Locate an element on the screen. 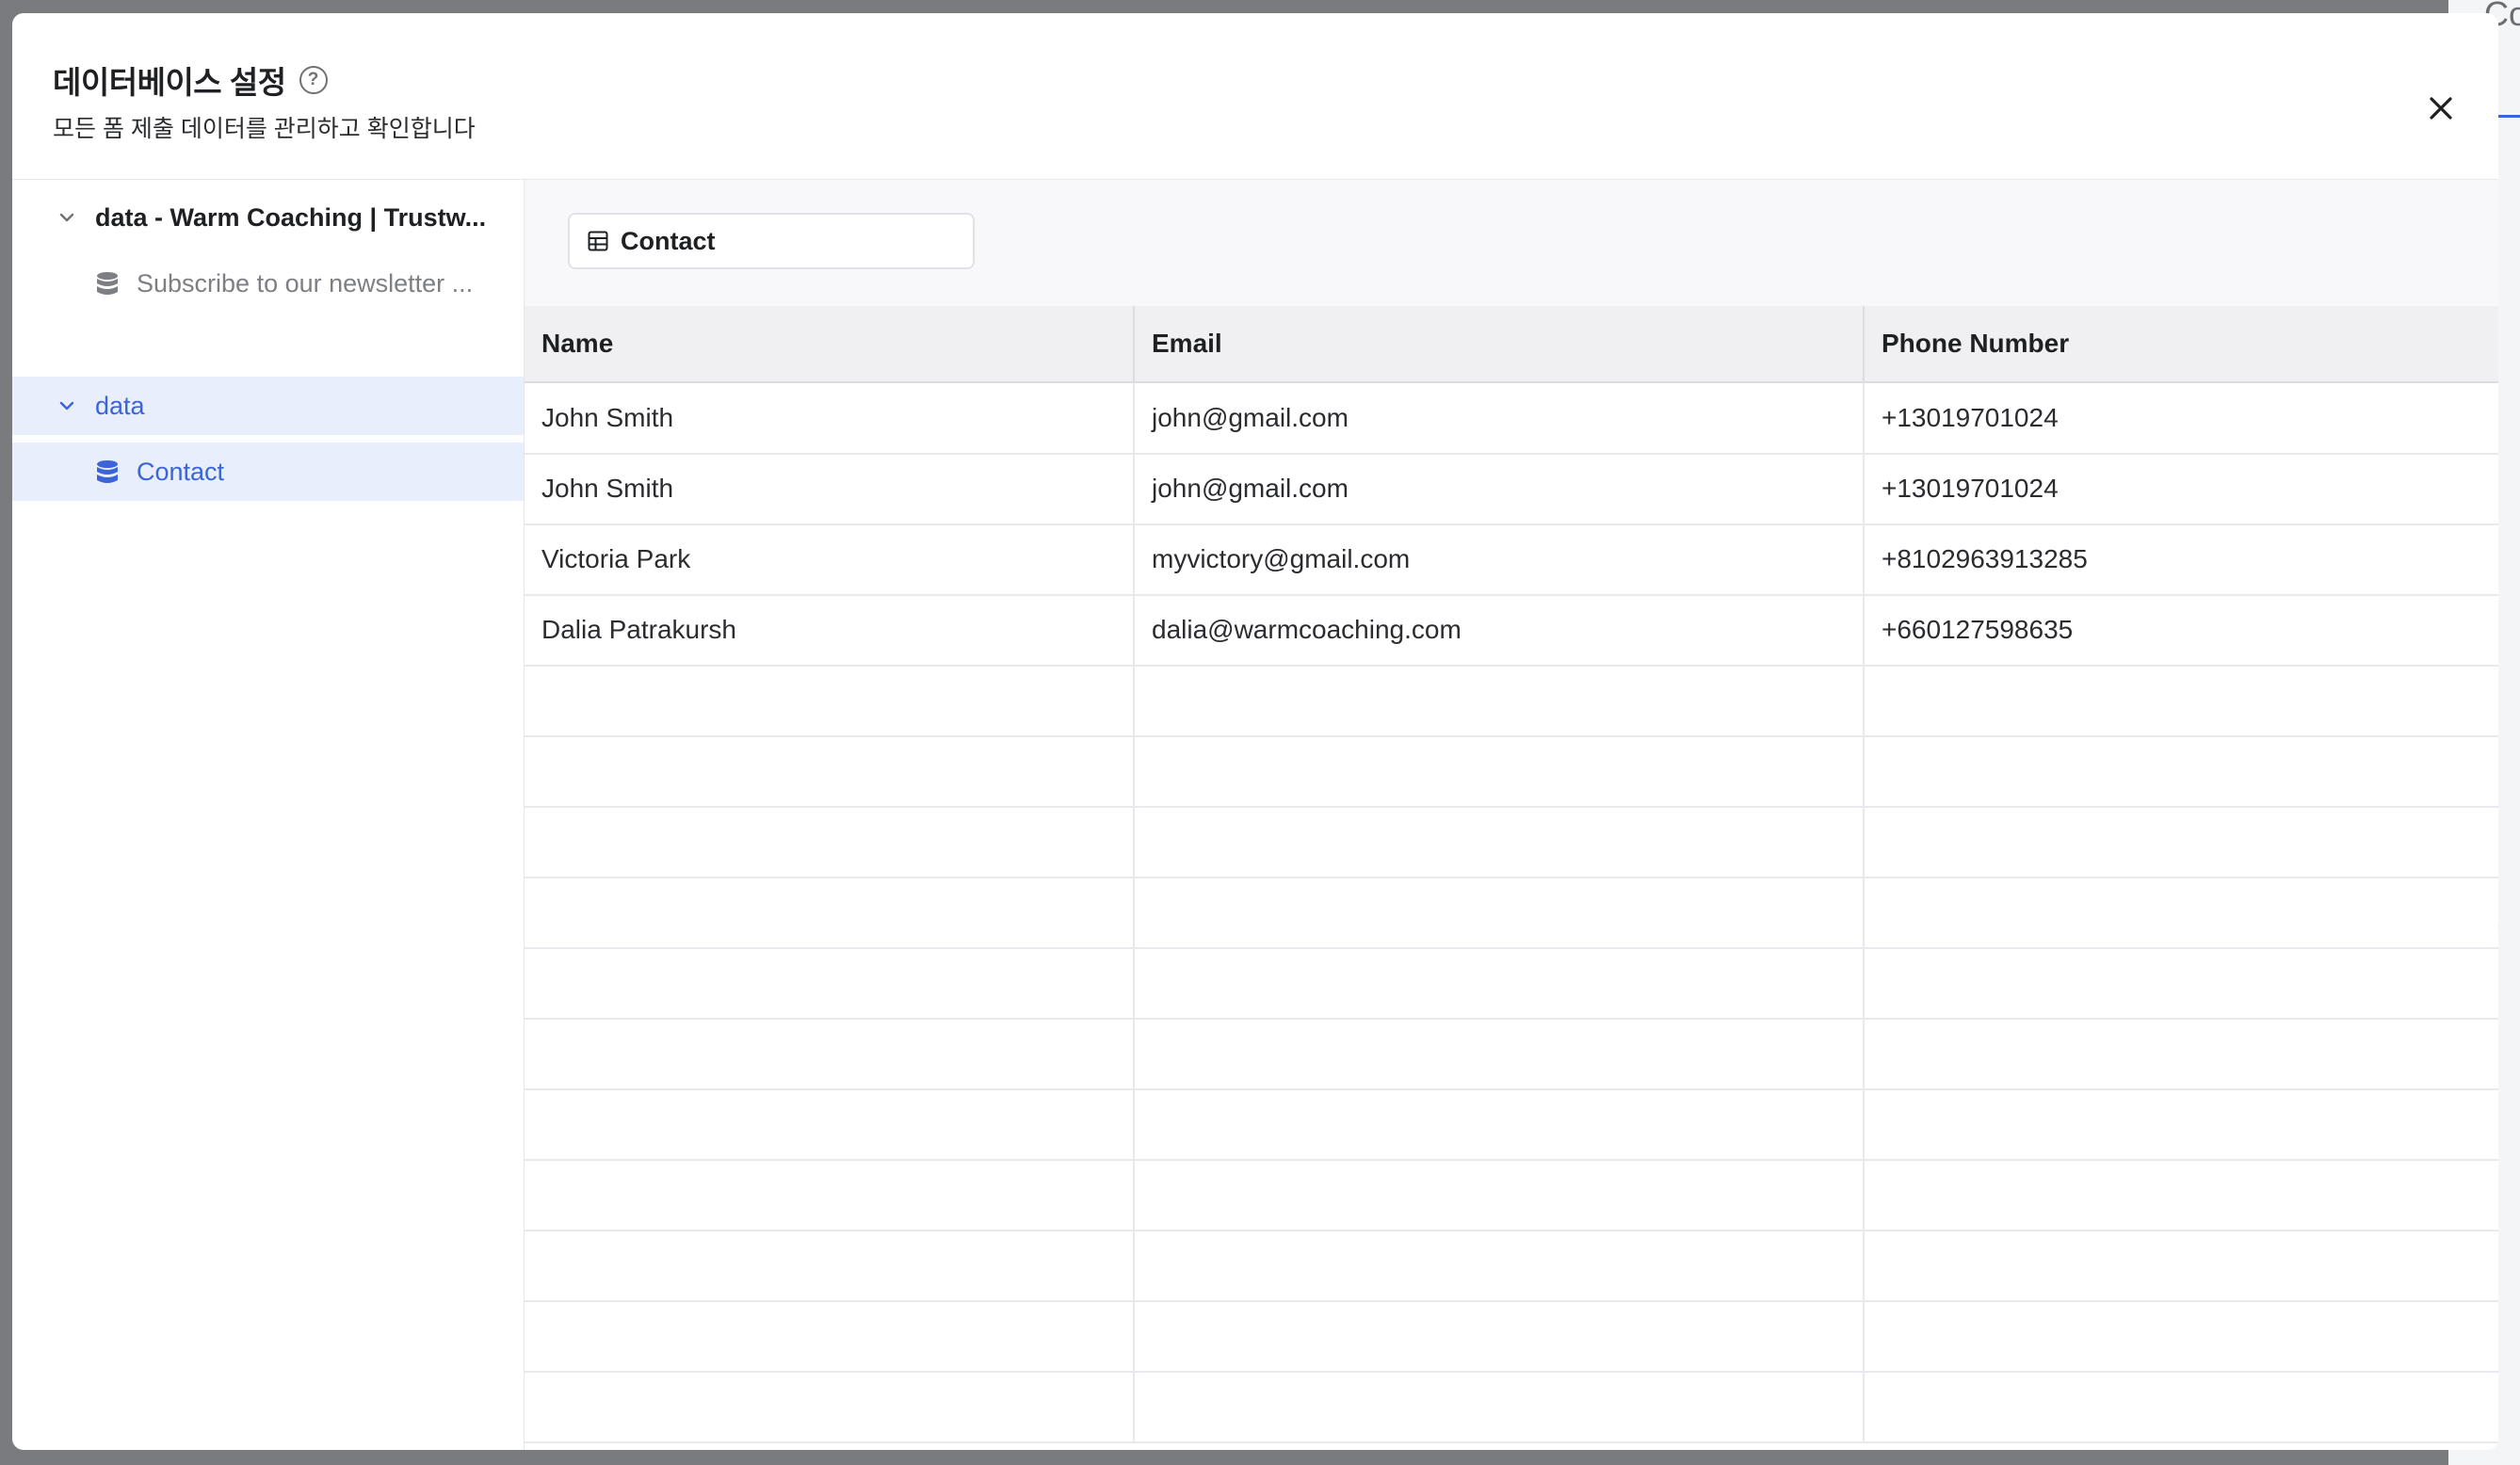 Image resolution: width=2520 pixels, height=1465 pixels. modal-title: 데이터베이스 설정 is located at coordinates (169, 82).